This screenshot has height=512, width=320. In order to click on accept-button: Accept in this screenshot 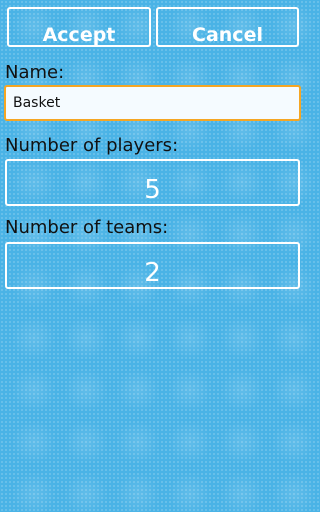, I will do `click(79, 27)`.